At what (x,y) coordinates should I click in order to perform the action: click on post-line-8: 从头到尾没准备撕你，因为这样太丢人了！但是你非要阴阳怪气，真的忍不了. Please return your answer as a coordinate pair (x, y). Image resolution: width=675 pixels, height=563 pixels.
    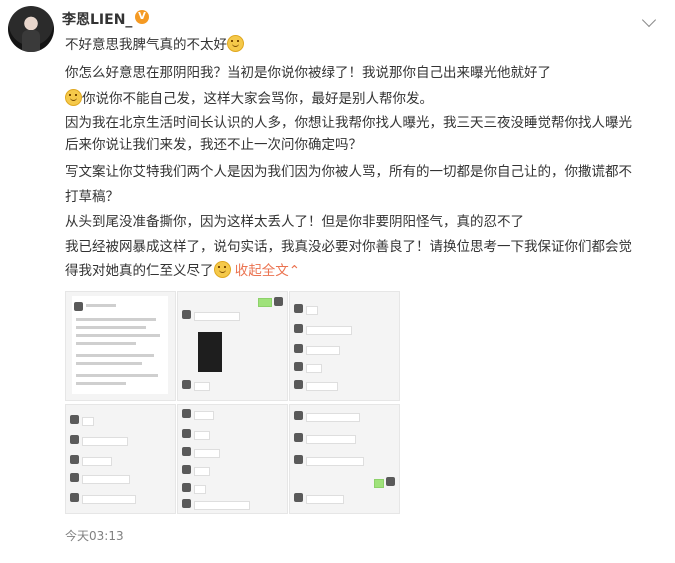
    Looking at the image, I should click on (294, 222).